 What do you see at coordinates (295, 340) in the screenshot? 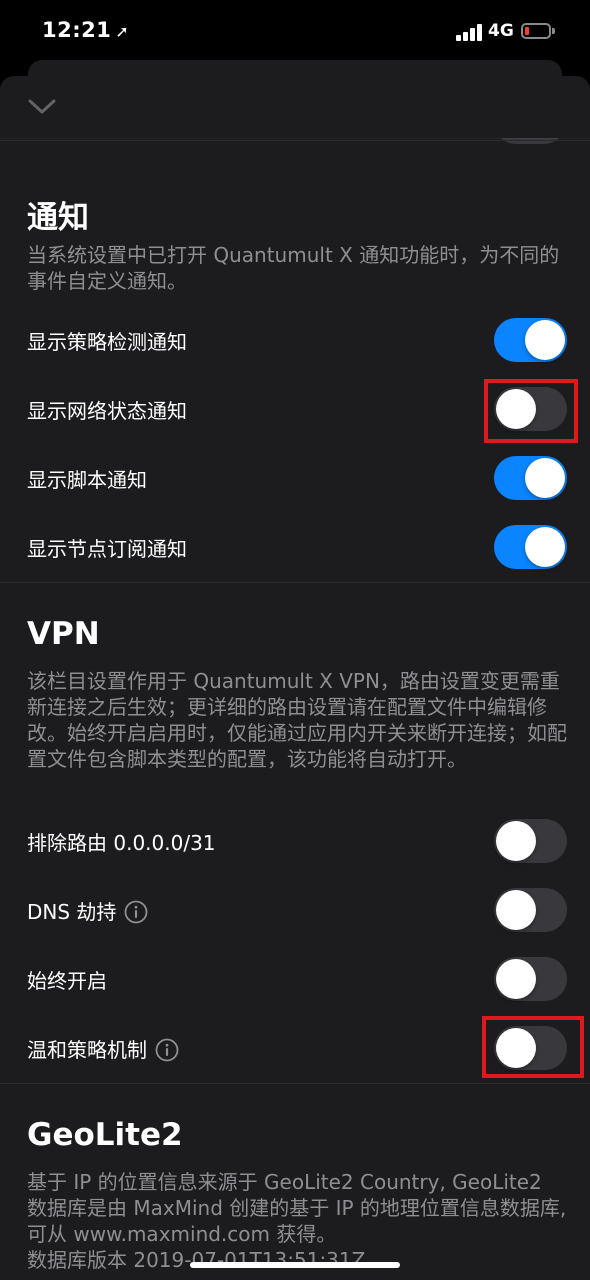
I see `setting-row-strategy-notify: 显示策略检测通知` at bounding box center [295, 340].